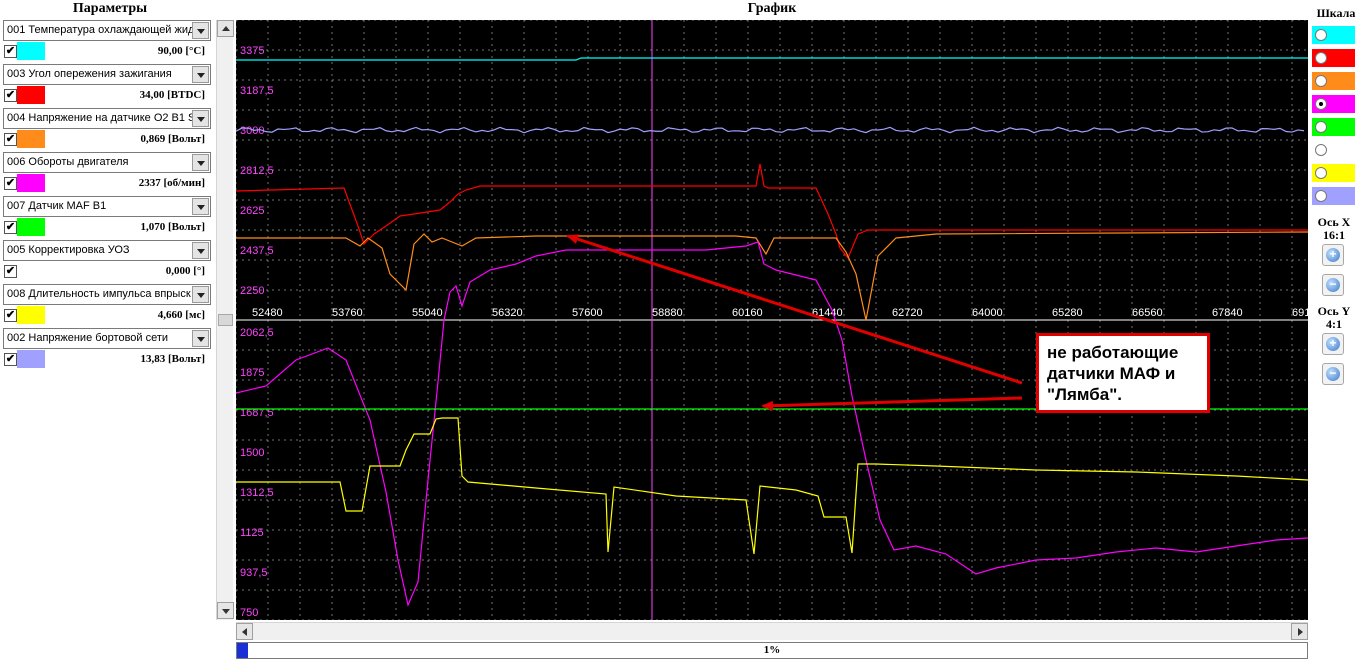 This screenshot has height=663, width=1361. I want to click on param-value-row-6: ✔ 0,000 [°], so click(107, 271).